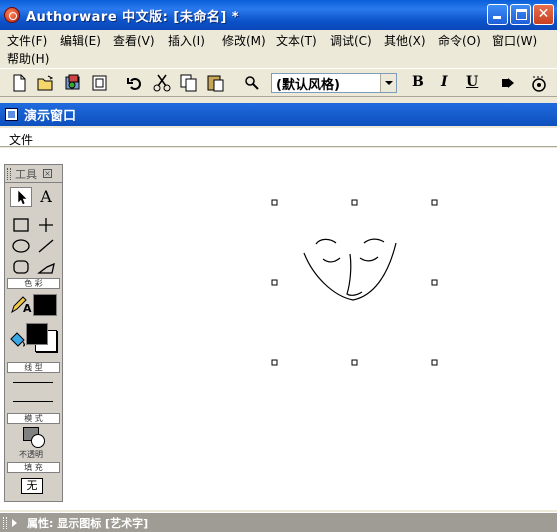  Describe the element at coordinates (308, 85) in the screenshot. I see `text-style-value: (默认风格)` at that location.